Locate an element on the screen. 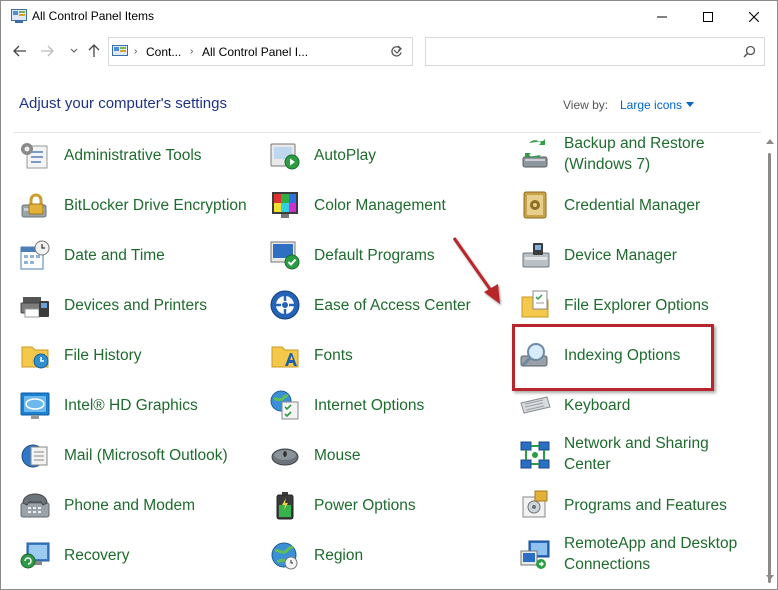 The width and height of the screenshot is (778, 590). page-title: Adjust your computer's settings is located at coordinates (123, 103).